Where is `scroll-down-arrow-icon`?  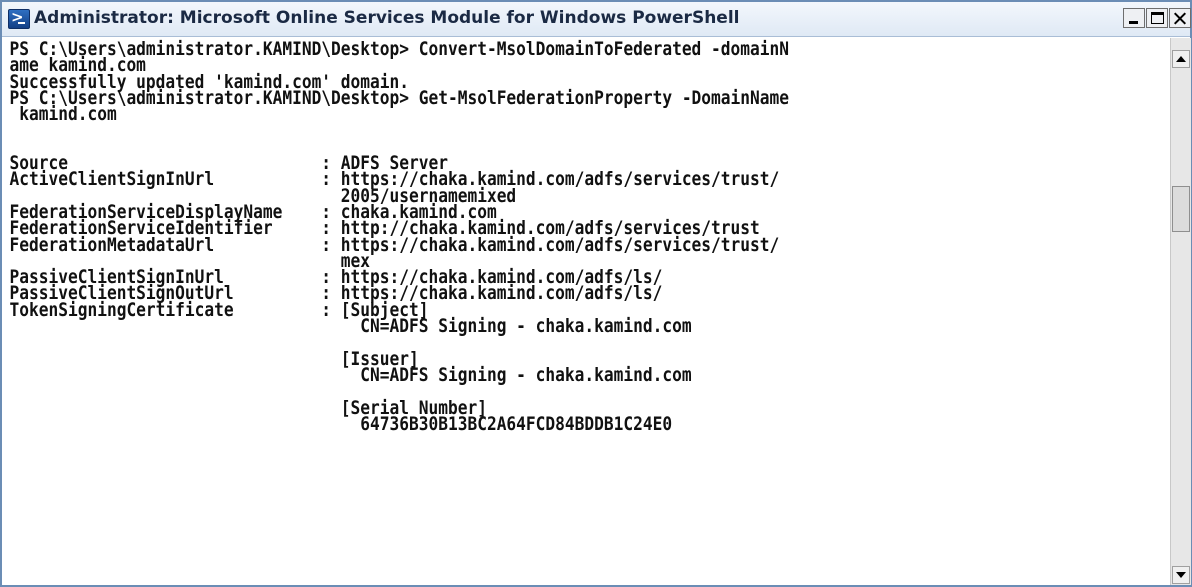
scroll-down-arrow-icon is located at coordinates (1181, 575).